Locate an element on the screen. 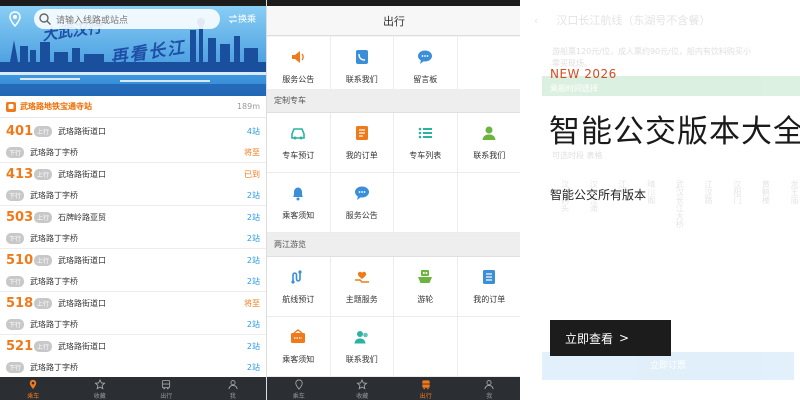  service-label: 我的订单 is located at coordinates (361, 155).